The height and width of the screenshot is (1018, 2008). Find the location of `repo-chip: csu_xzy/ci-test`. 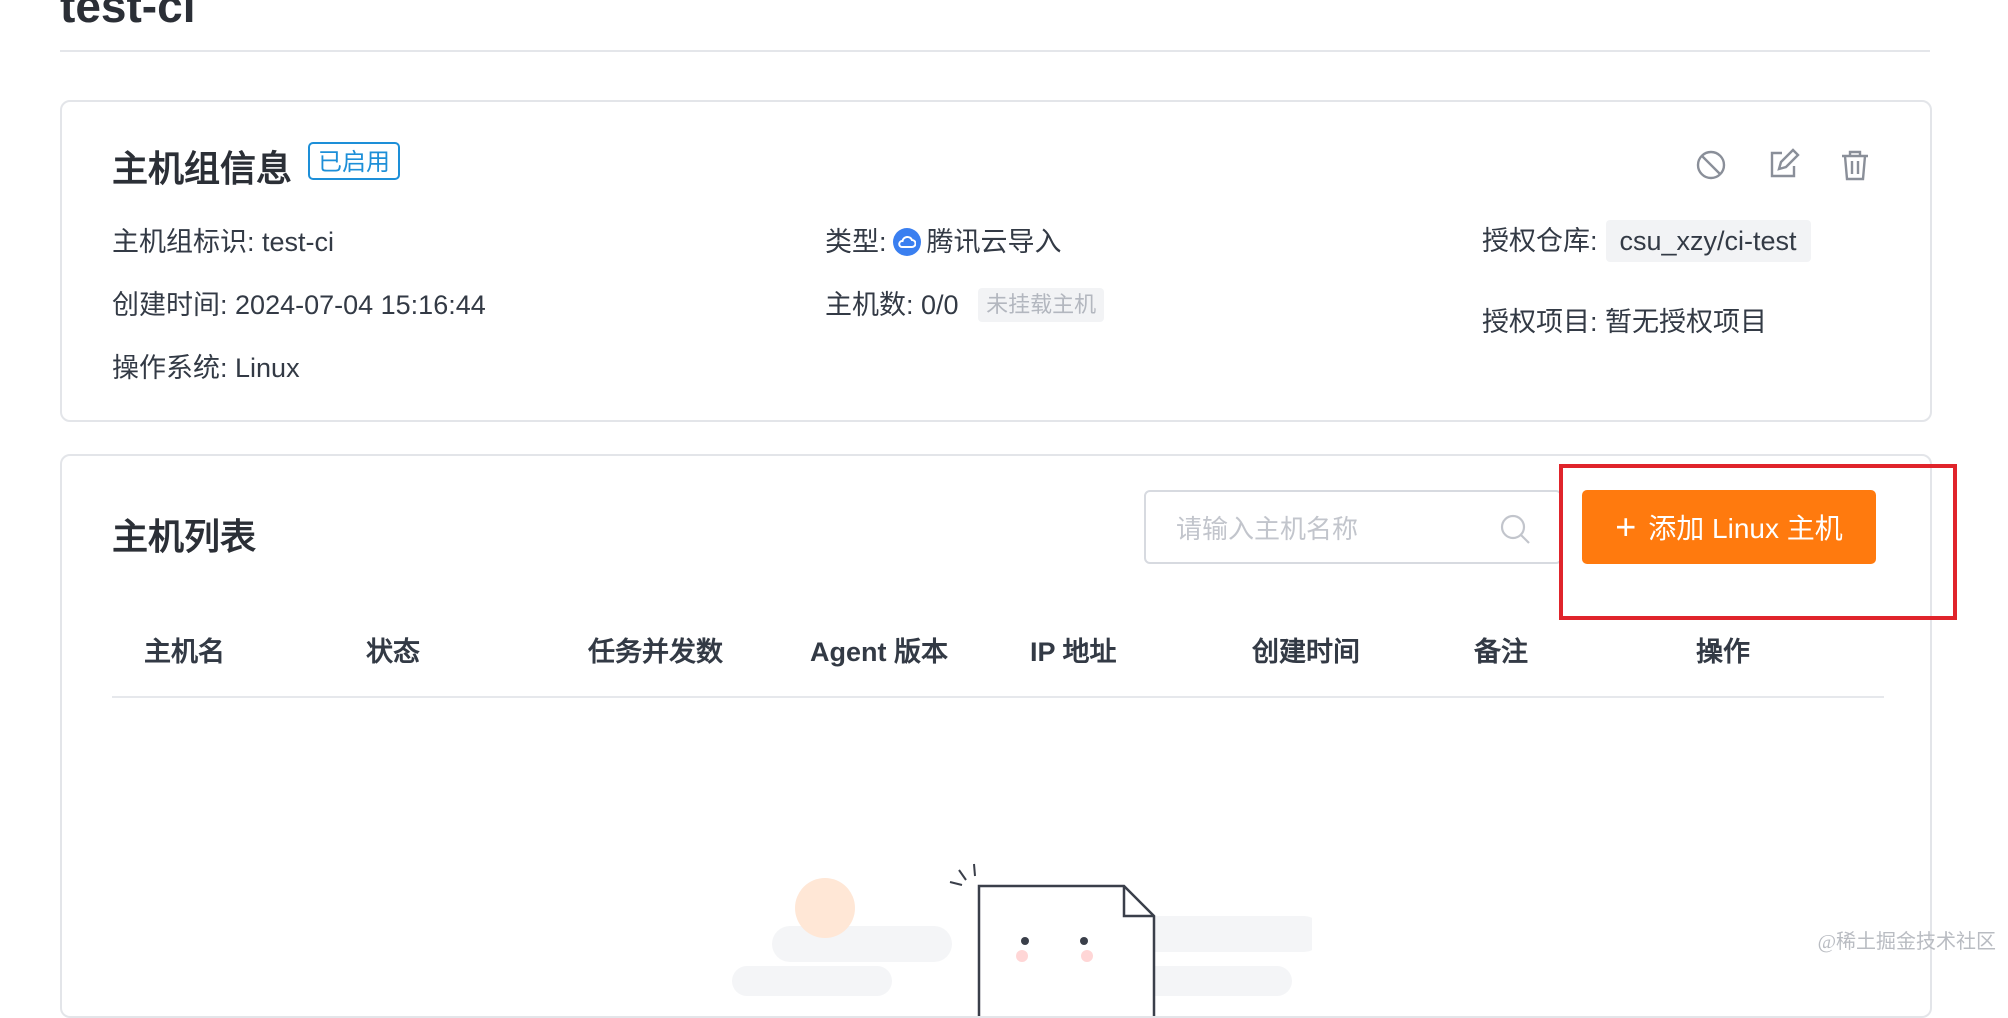

repo-chip: csu_xzy/ci-test is located at coordinates (1708, 241).